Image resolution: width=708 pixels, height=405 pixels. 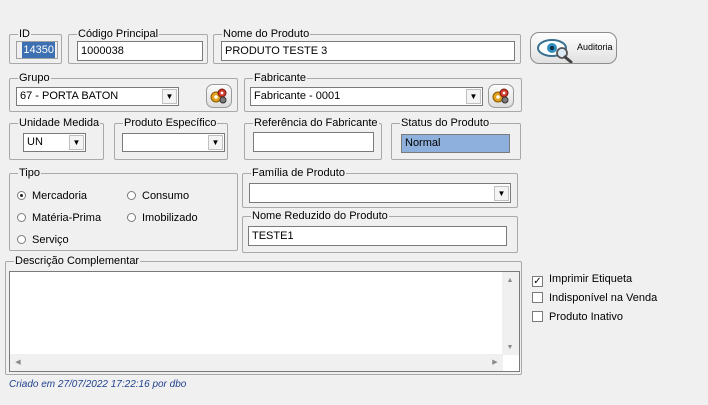 I want to click on radio-servico-label: Serviço, so click(x=50, y=240).